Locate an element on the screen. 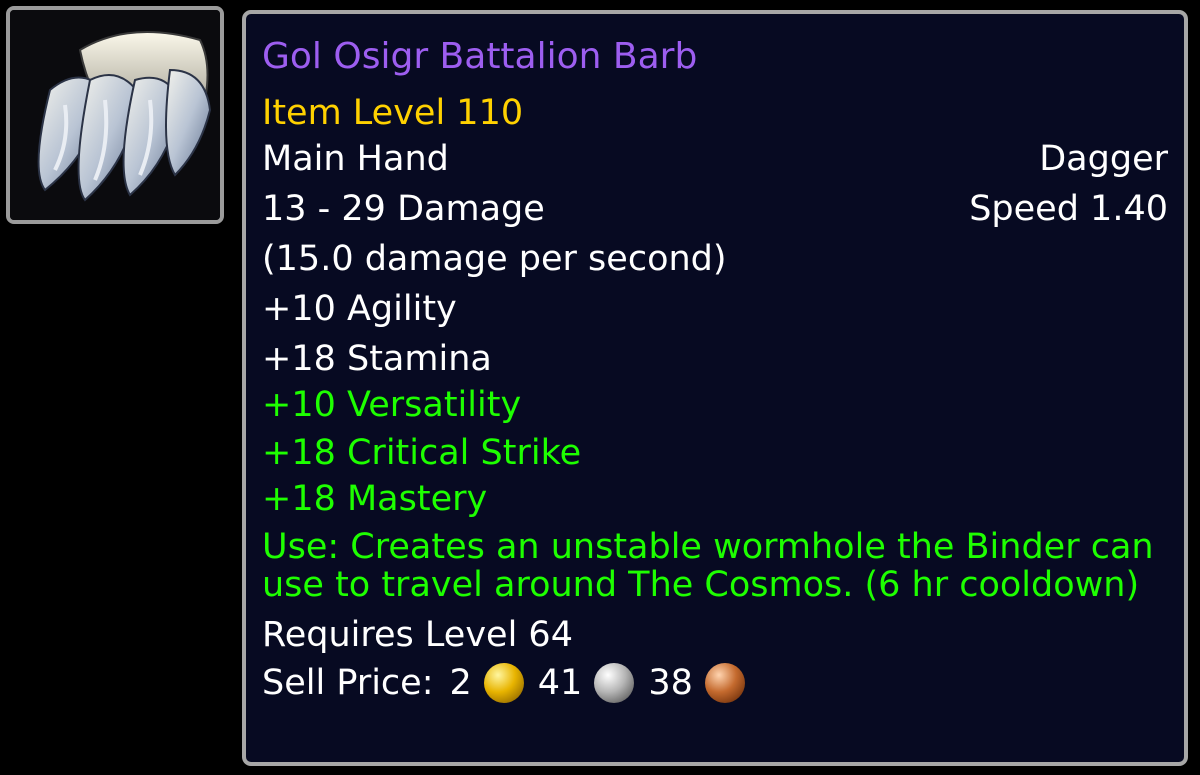  dagger-claw-icon is located at coordinates (115, 115).